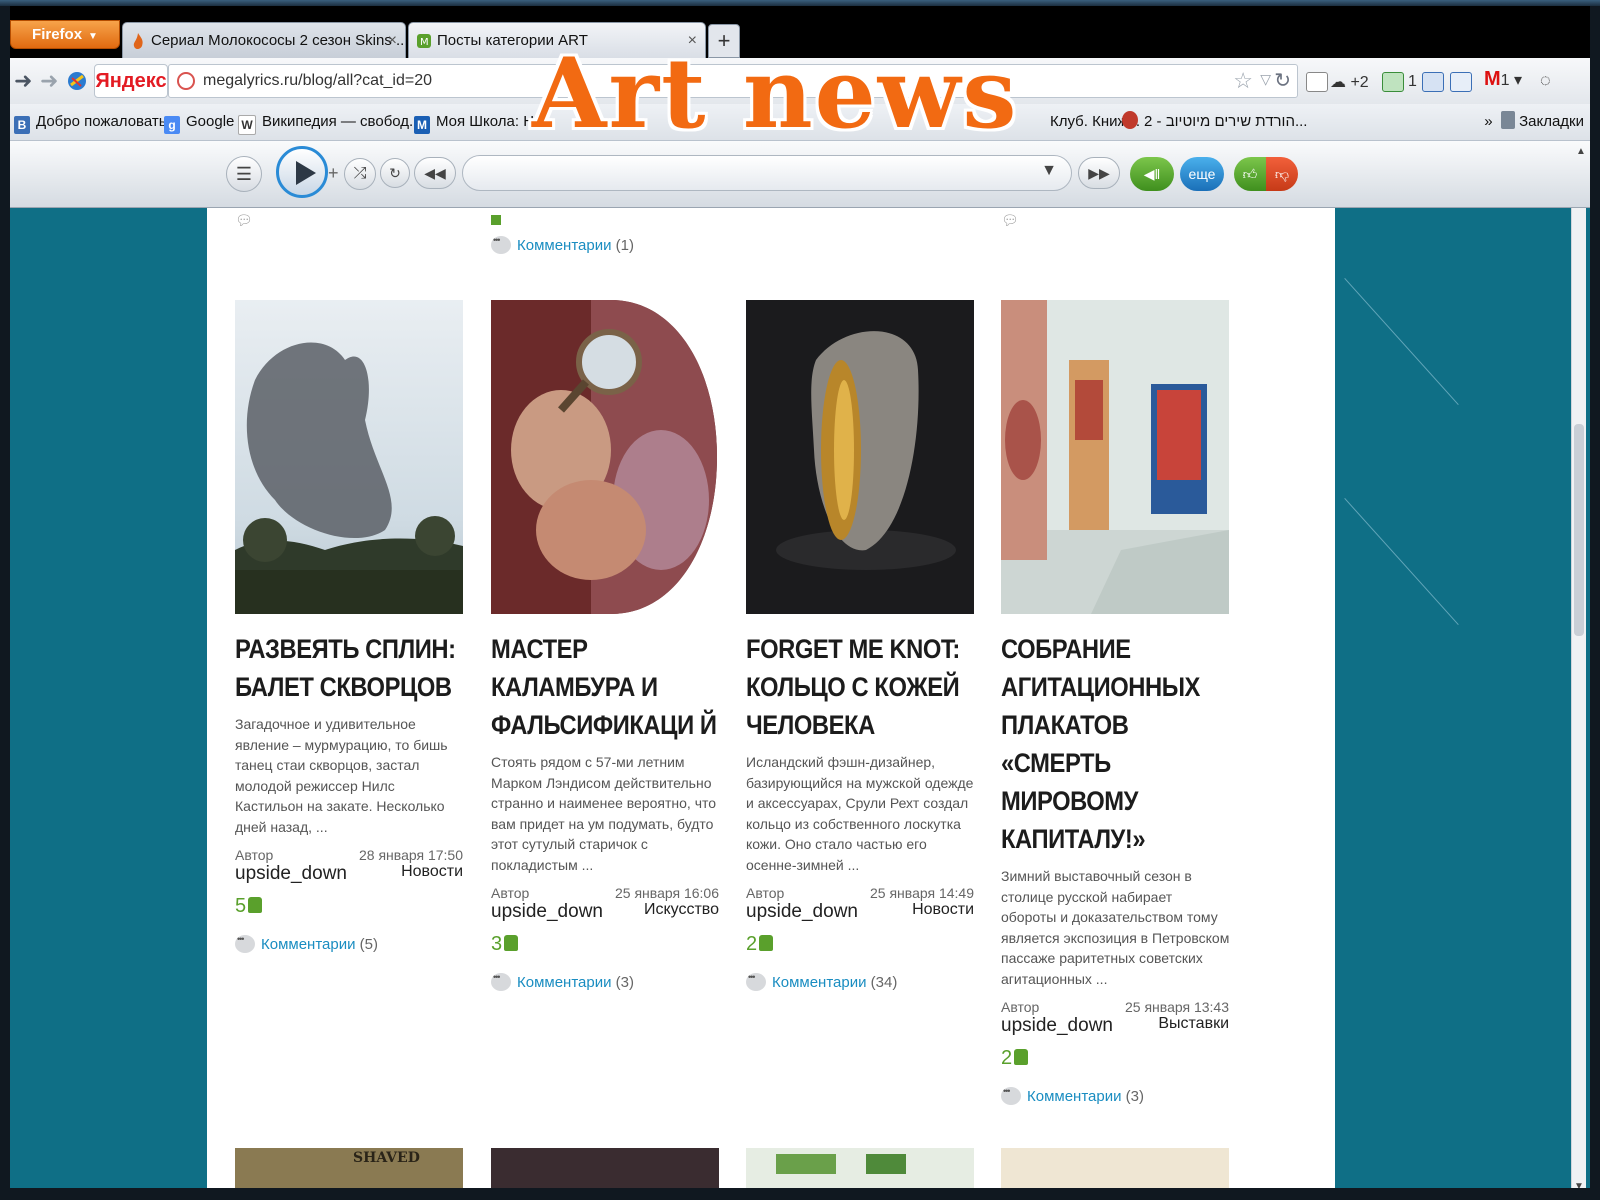 The width and height of the screenshot is (1600, 1200). I want to click on post-image-starlings, so click(349, 457).